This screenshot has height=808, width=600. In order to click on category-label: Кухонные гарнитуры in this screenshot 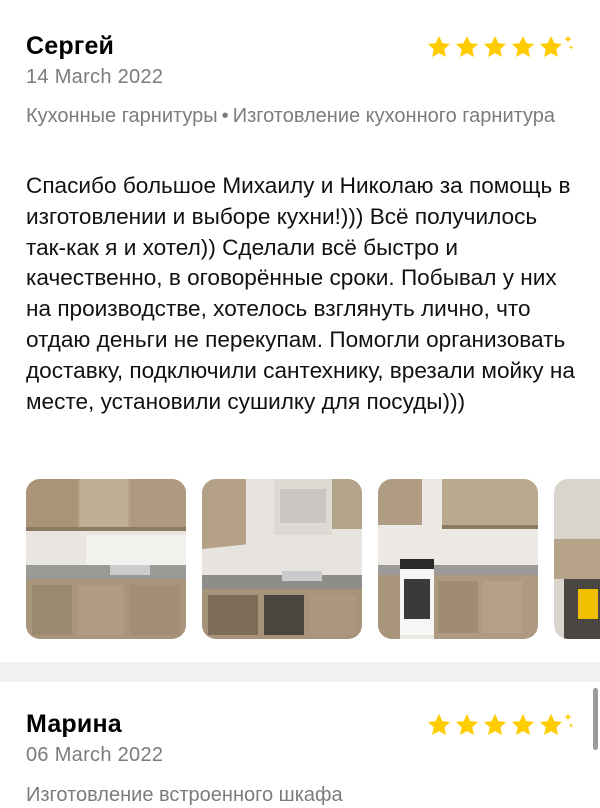, I will do `click(122, 116)`.